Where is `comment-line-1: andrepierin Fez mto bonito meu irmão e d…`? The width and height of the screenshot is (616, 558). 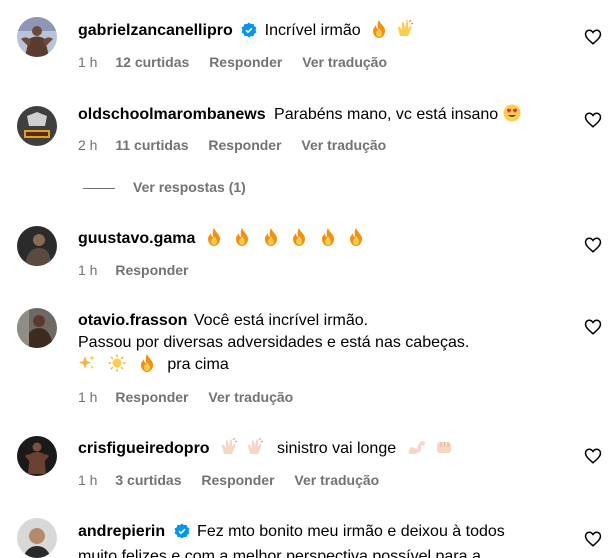 comment-line-1: andrepierin Fez mto bonito meu irmão e d… is located at coordinates (328, 533).